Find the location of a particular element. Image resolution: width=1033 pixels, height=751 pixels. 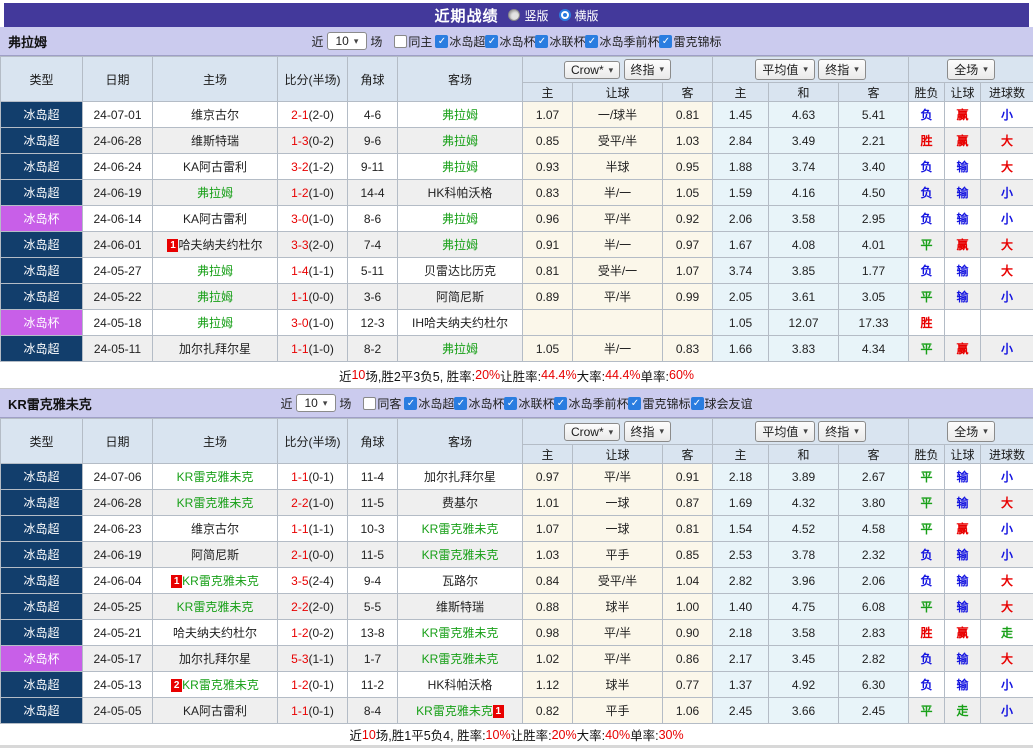

away-odds: 0.81 is located at coordinates (688, 529).